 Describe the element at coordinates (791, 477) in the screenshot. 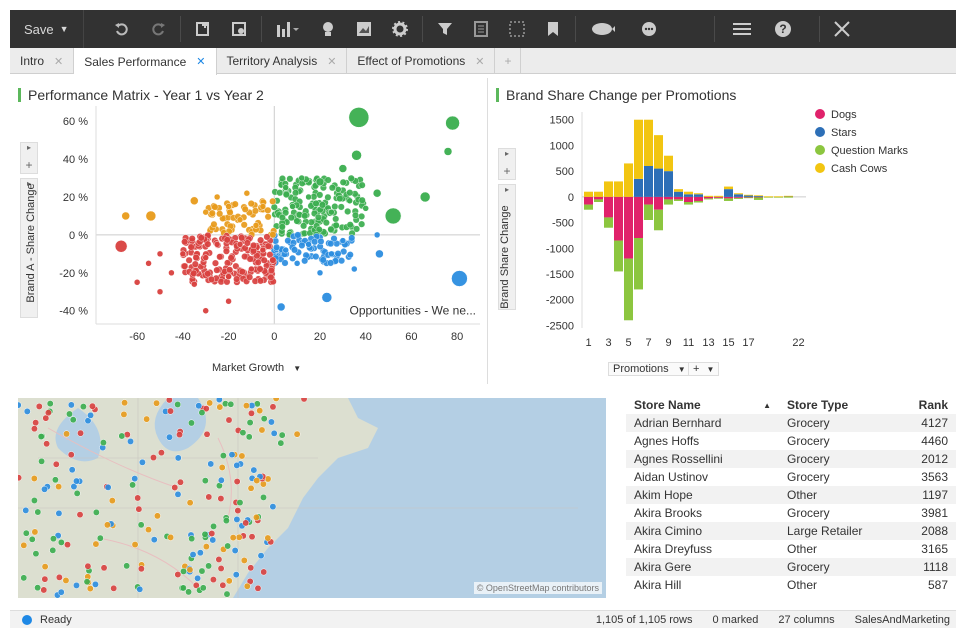

I see `table-row: Aidan Ustinov Grocery 3563` at that location.